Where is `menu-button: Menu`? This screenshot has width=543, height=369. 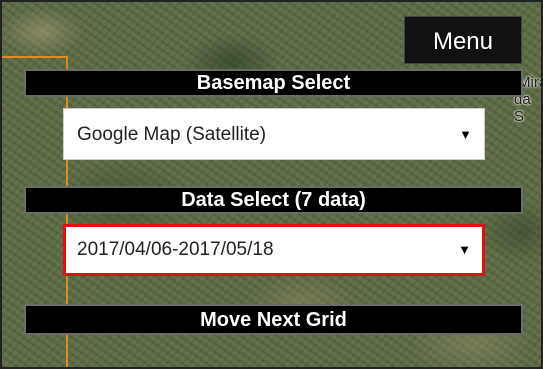
menu-button: Menu is located at coordinates (463, 40).